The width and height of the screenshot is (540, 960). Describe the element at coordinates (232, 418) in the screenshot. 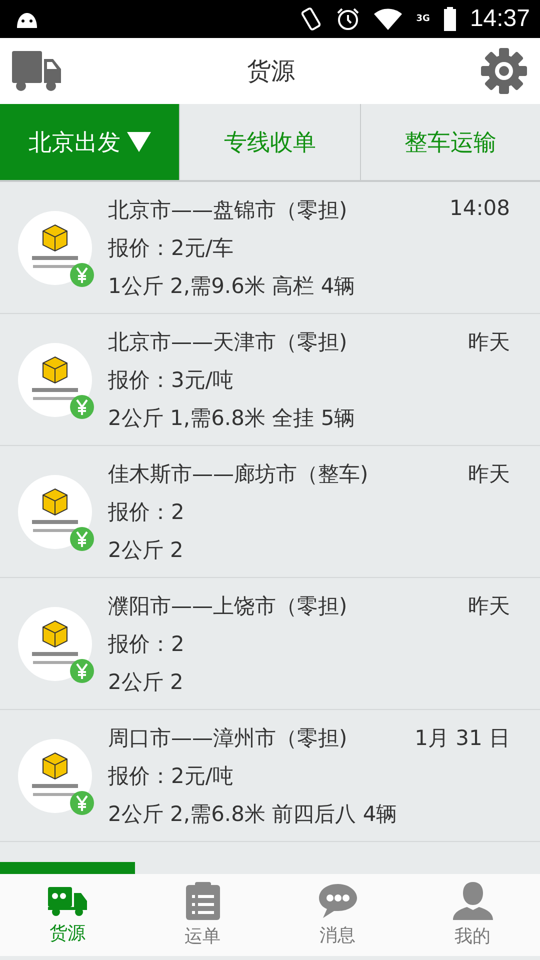

I see `cargo-detail: 2公斤 1,需6.8米 全挂 5辆` at that location.